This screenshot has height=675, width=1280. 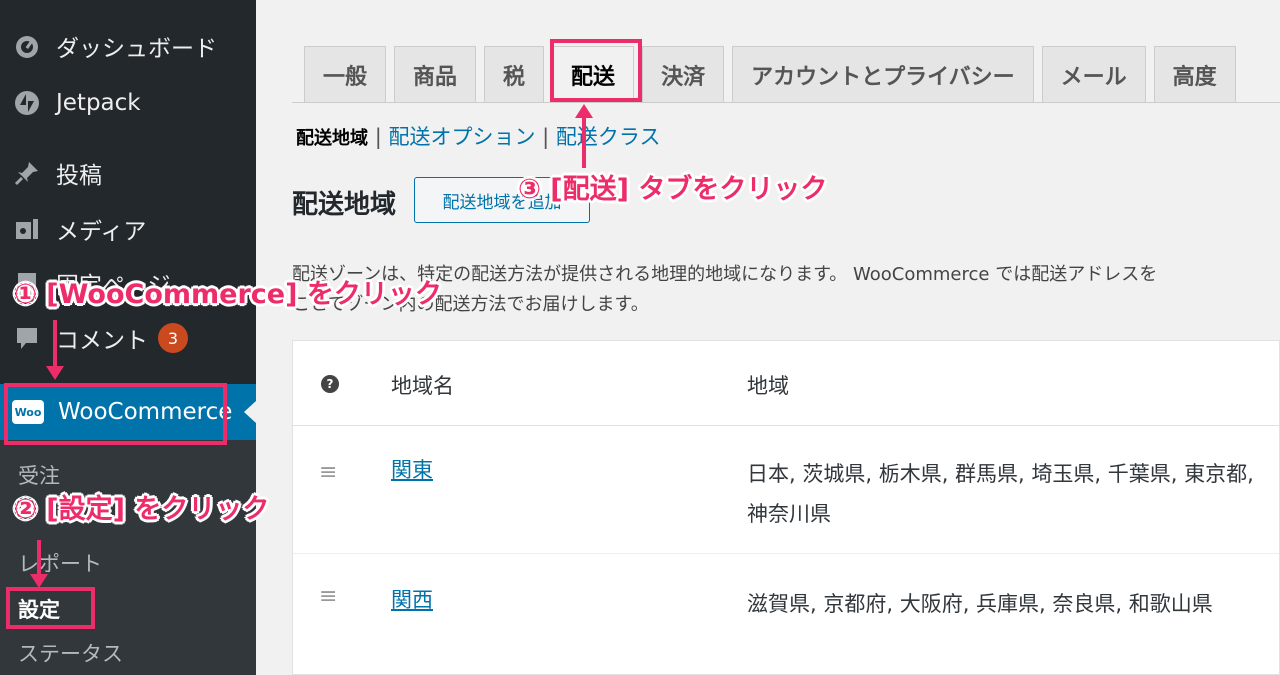 What do you see at coordinates (27, 338) in the screenshot?
I see `comment-icon` at bounding box center [27, 338].